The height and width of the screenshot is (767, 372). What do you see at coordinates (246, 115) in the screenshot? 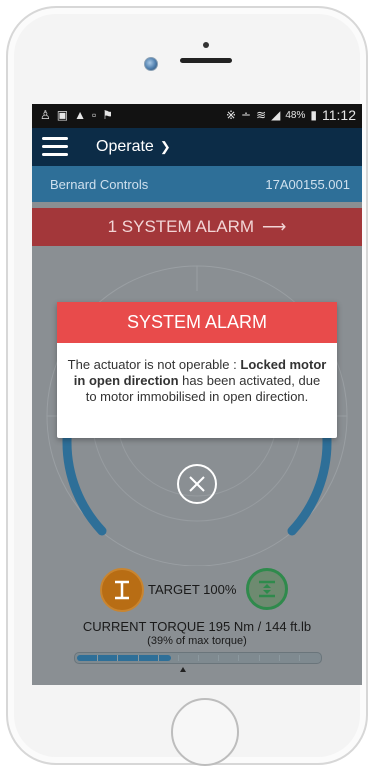
I see `mute-icon: ∸` at bounding box center [246, 115].